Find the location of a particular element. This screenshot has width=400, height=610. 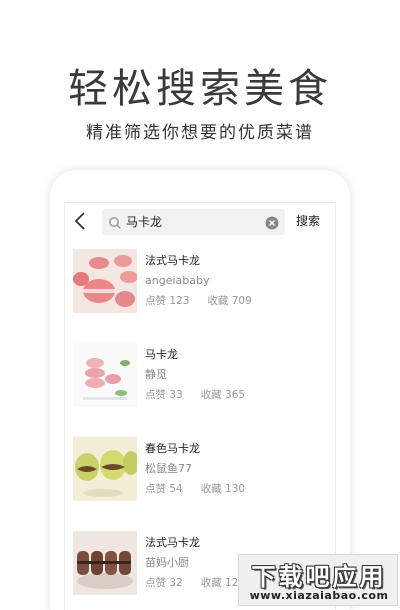

search-input: 马卡龙 is located at coordinates (193, 222).